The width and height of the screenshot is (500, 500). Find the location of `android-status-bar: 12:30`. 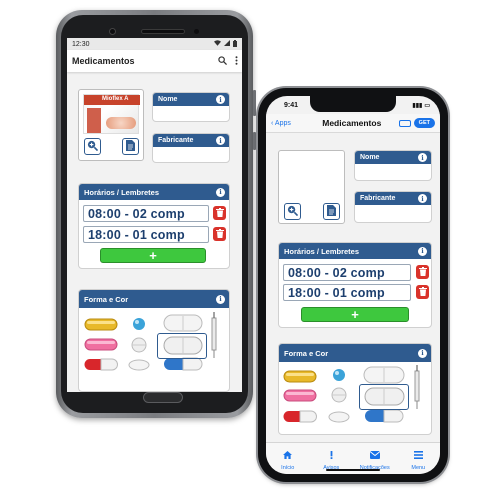

android-status-bar: 12:30 is located at coordinates (154, 44).